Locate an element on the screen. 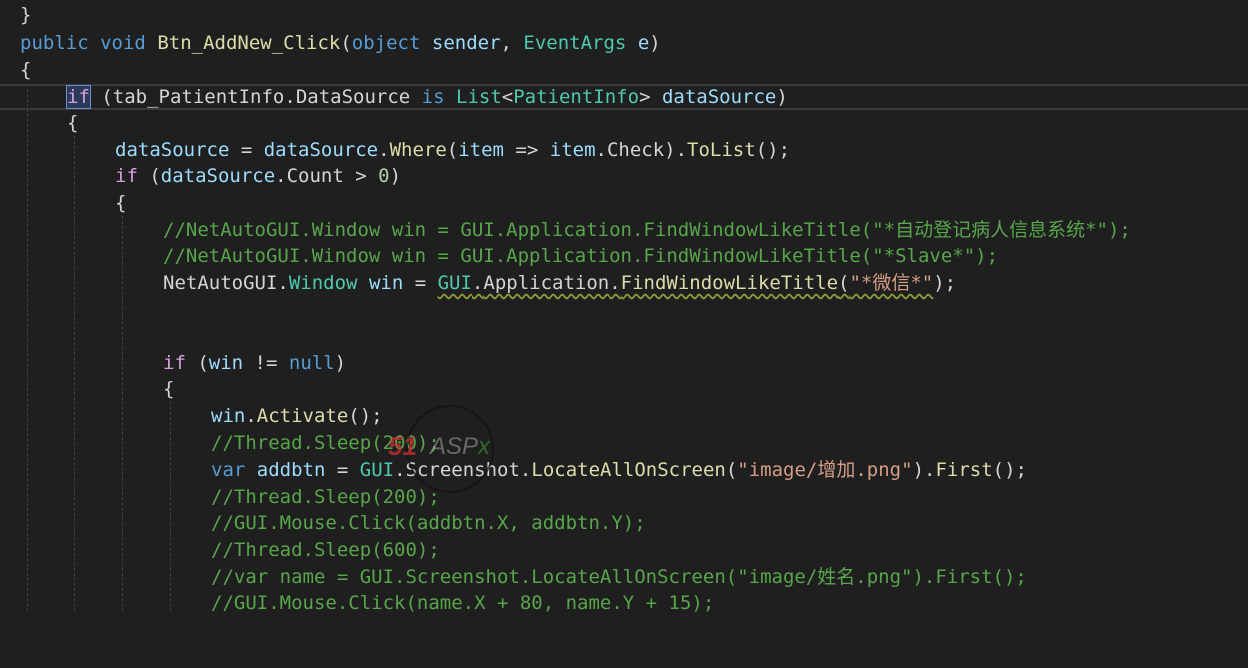  punctuation: < is located at coordinates (507, 97).